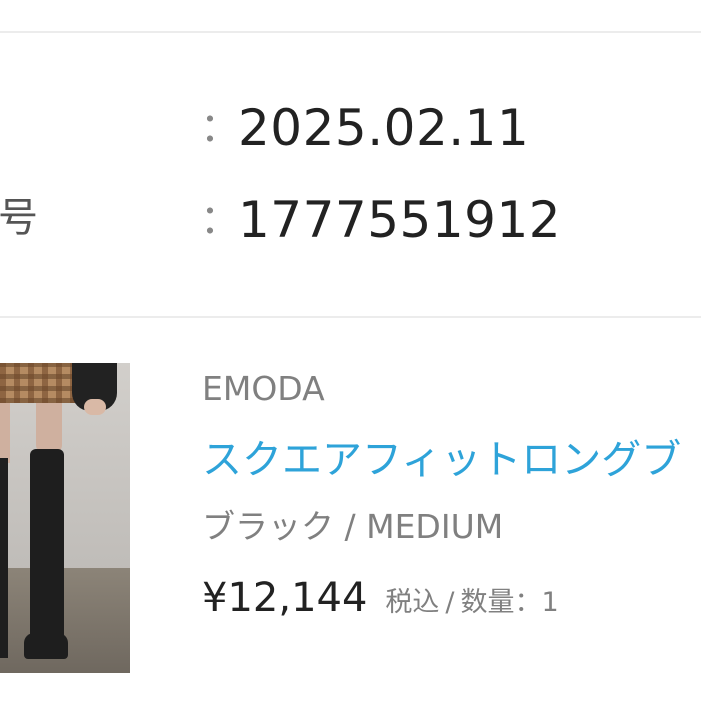 The image size is (701, 701). I want to click on product-thumbnail, so click(65, 518).